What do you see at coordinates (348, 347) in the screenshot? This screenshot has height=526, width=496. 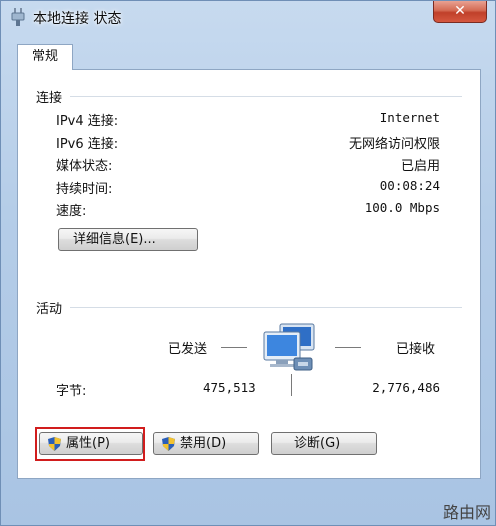 I see `received-connector-line` at bounding box center [348, 347].